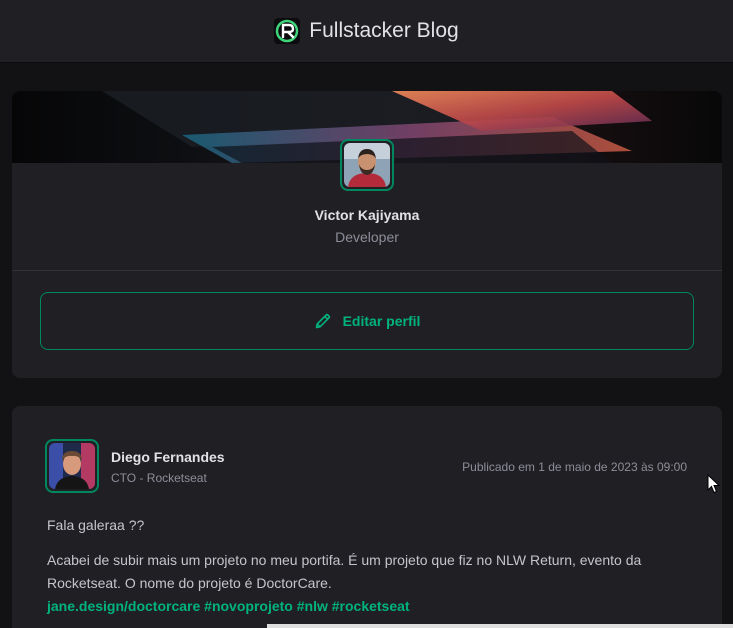 The image size is (733, 628). Describe the element at coordinates (500, 626) in the screenshot. I see `horizontal-scrollbar` at that location.